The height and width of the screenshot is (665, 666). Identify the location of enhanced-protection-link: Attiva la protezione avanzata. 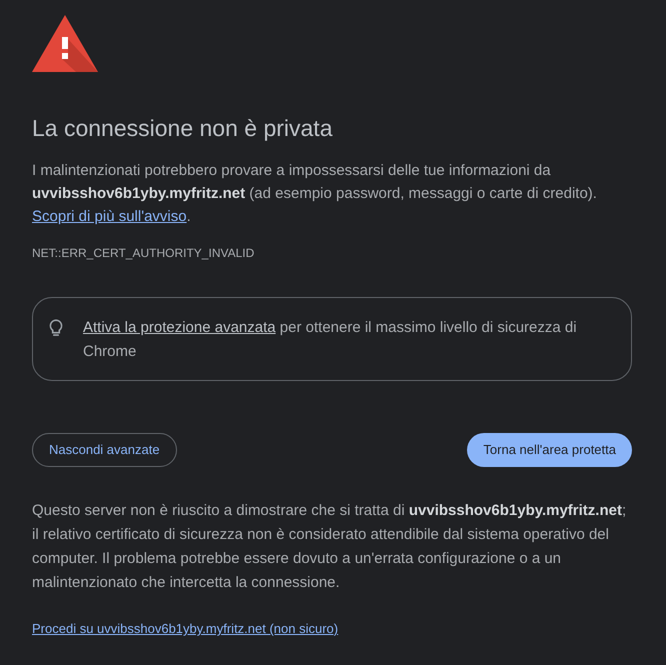
(179, 327).